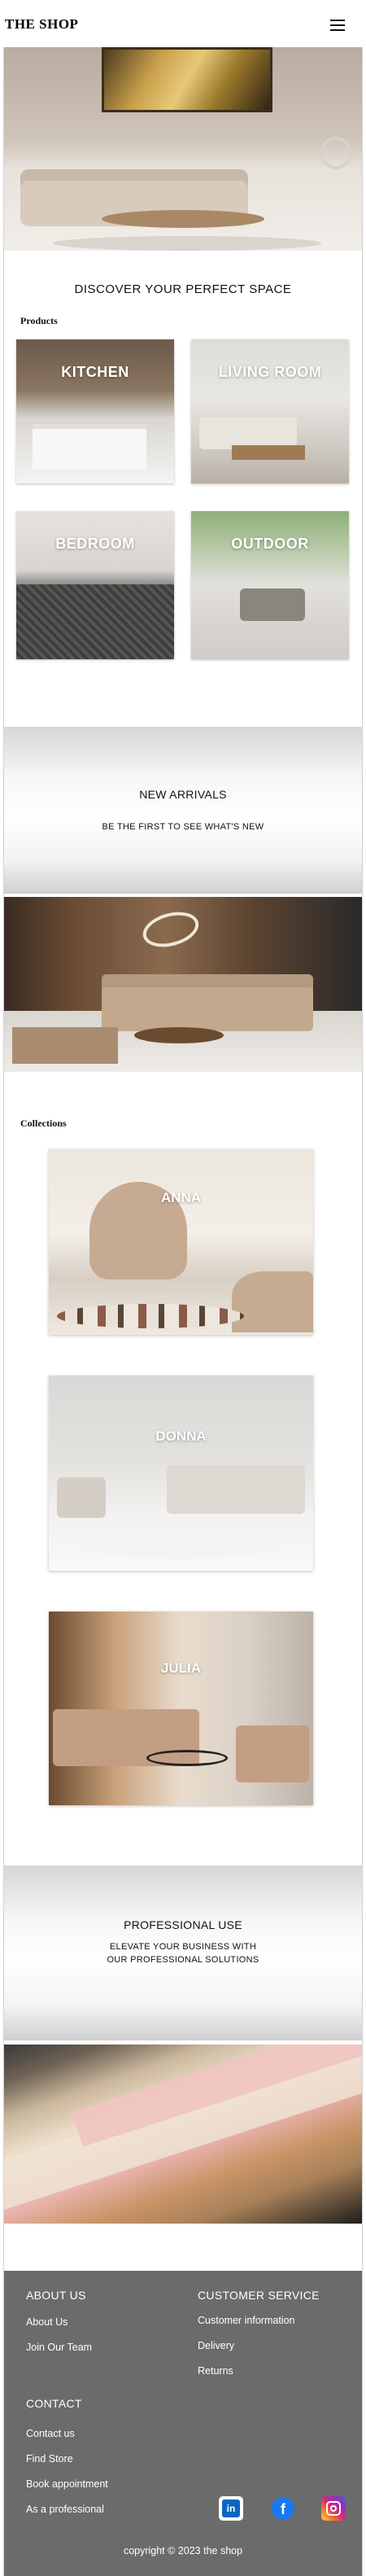 The height and width of the screenshot is (2576, 366). Describe the element at coordinates (183, 2550) in the screenshot. I see `copyright-text: copyright © 2023 the shop` at that location.